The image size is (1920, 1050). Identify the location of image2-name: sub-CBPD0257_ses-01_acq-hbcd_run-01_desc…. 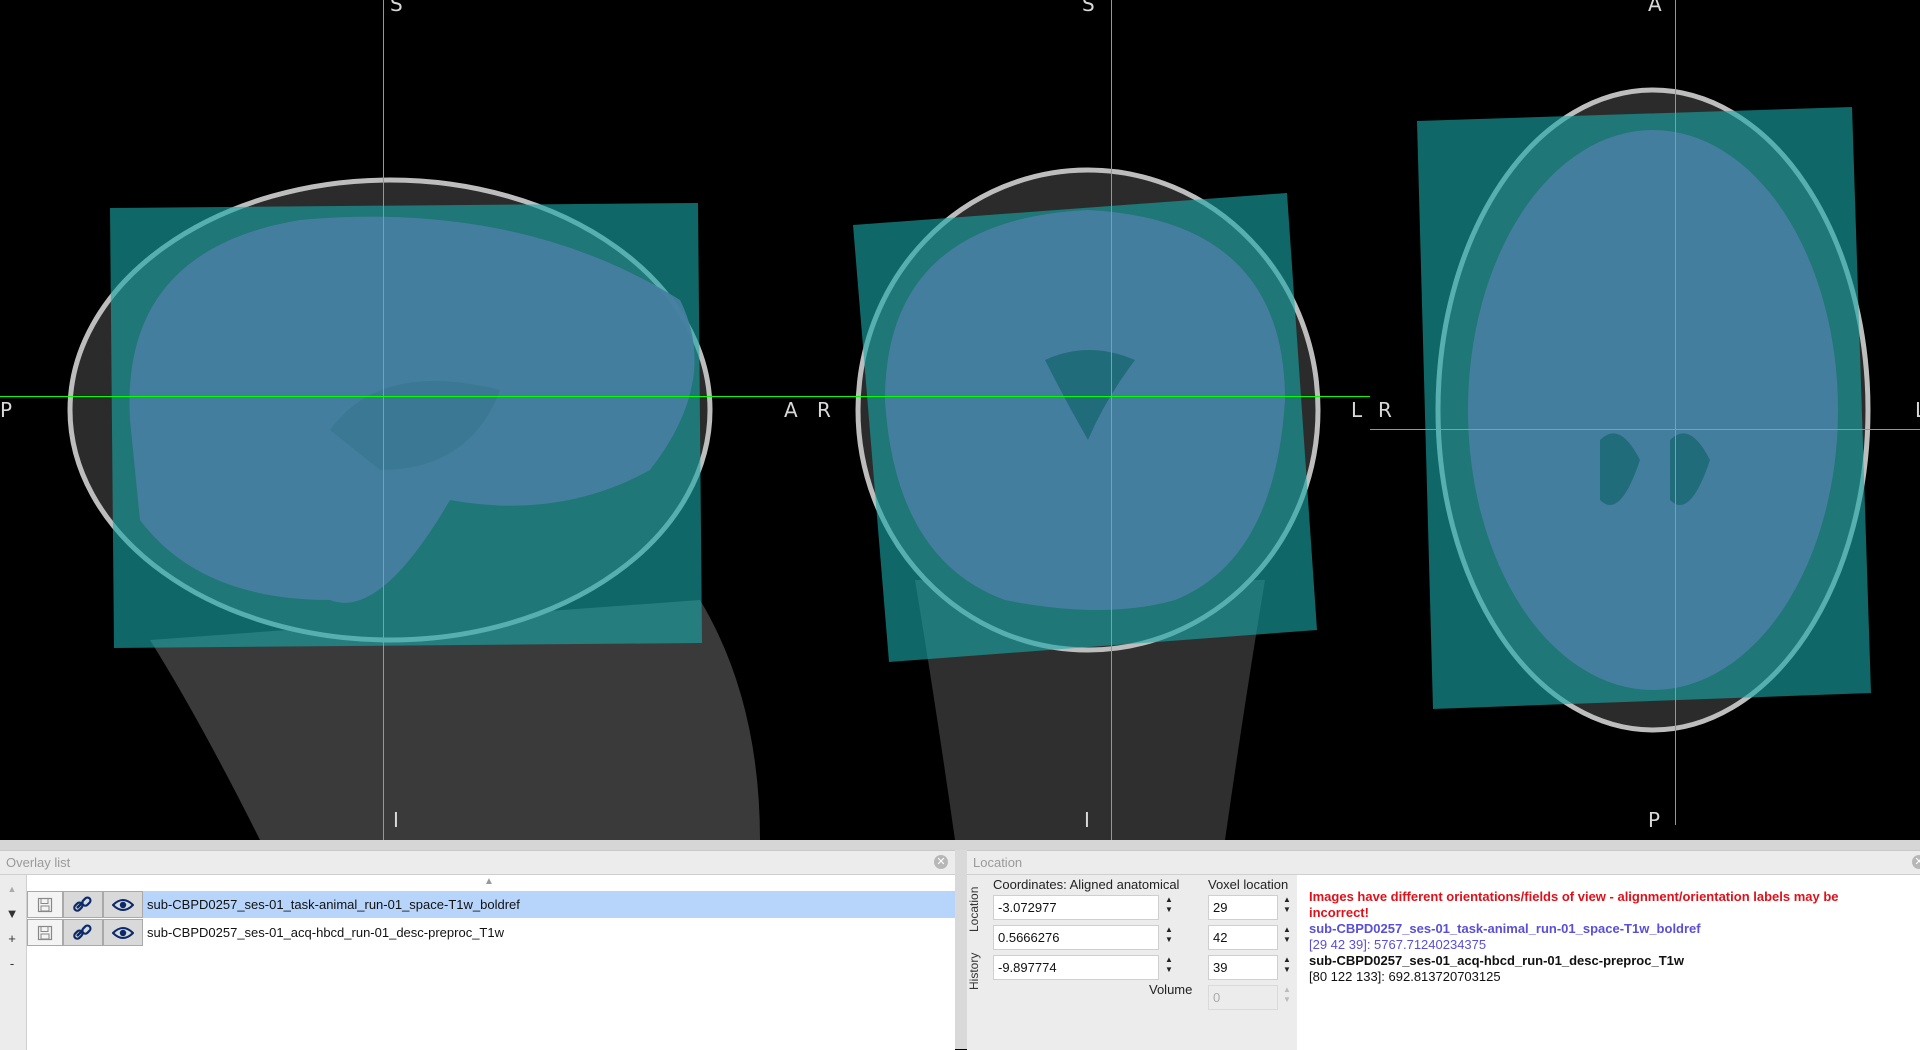
(1496, 960).